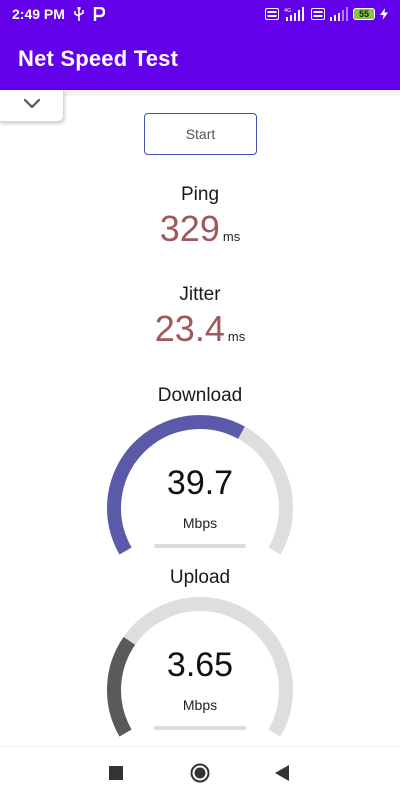  Describe the element at coordinates (200, 483) in the screenshot. I see `download-value: 39.7` at that location.